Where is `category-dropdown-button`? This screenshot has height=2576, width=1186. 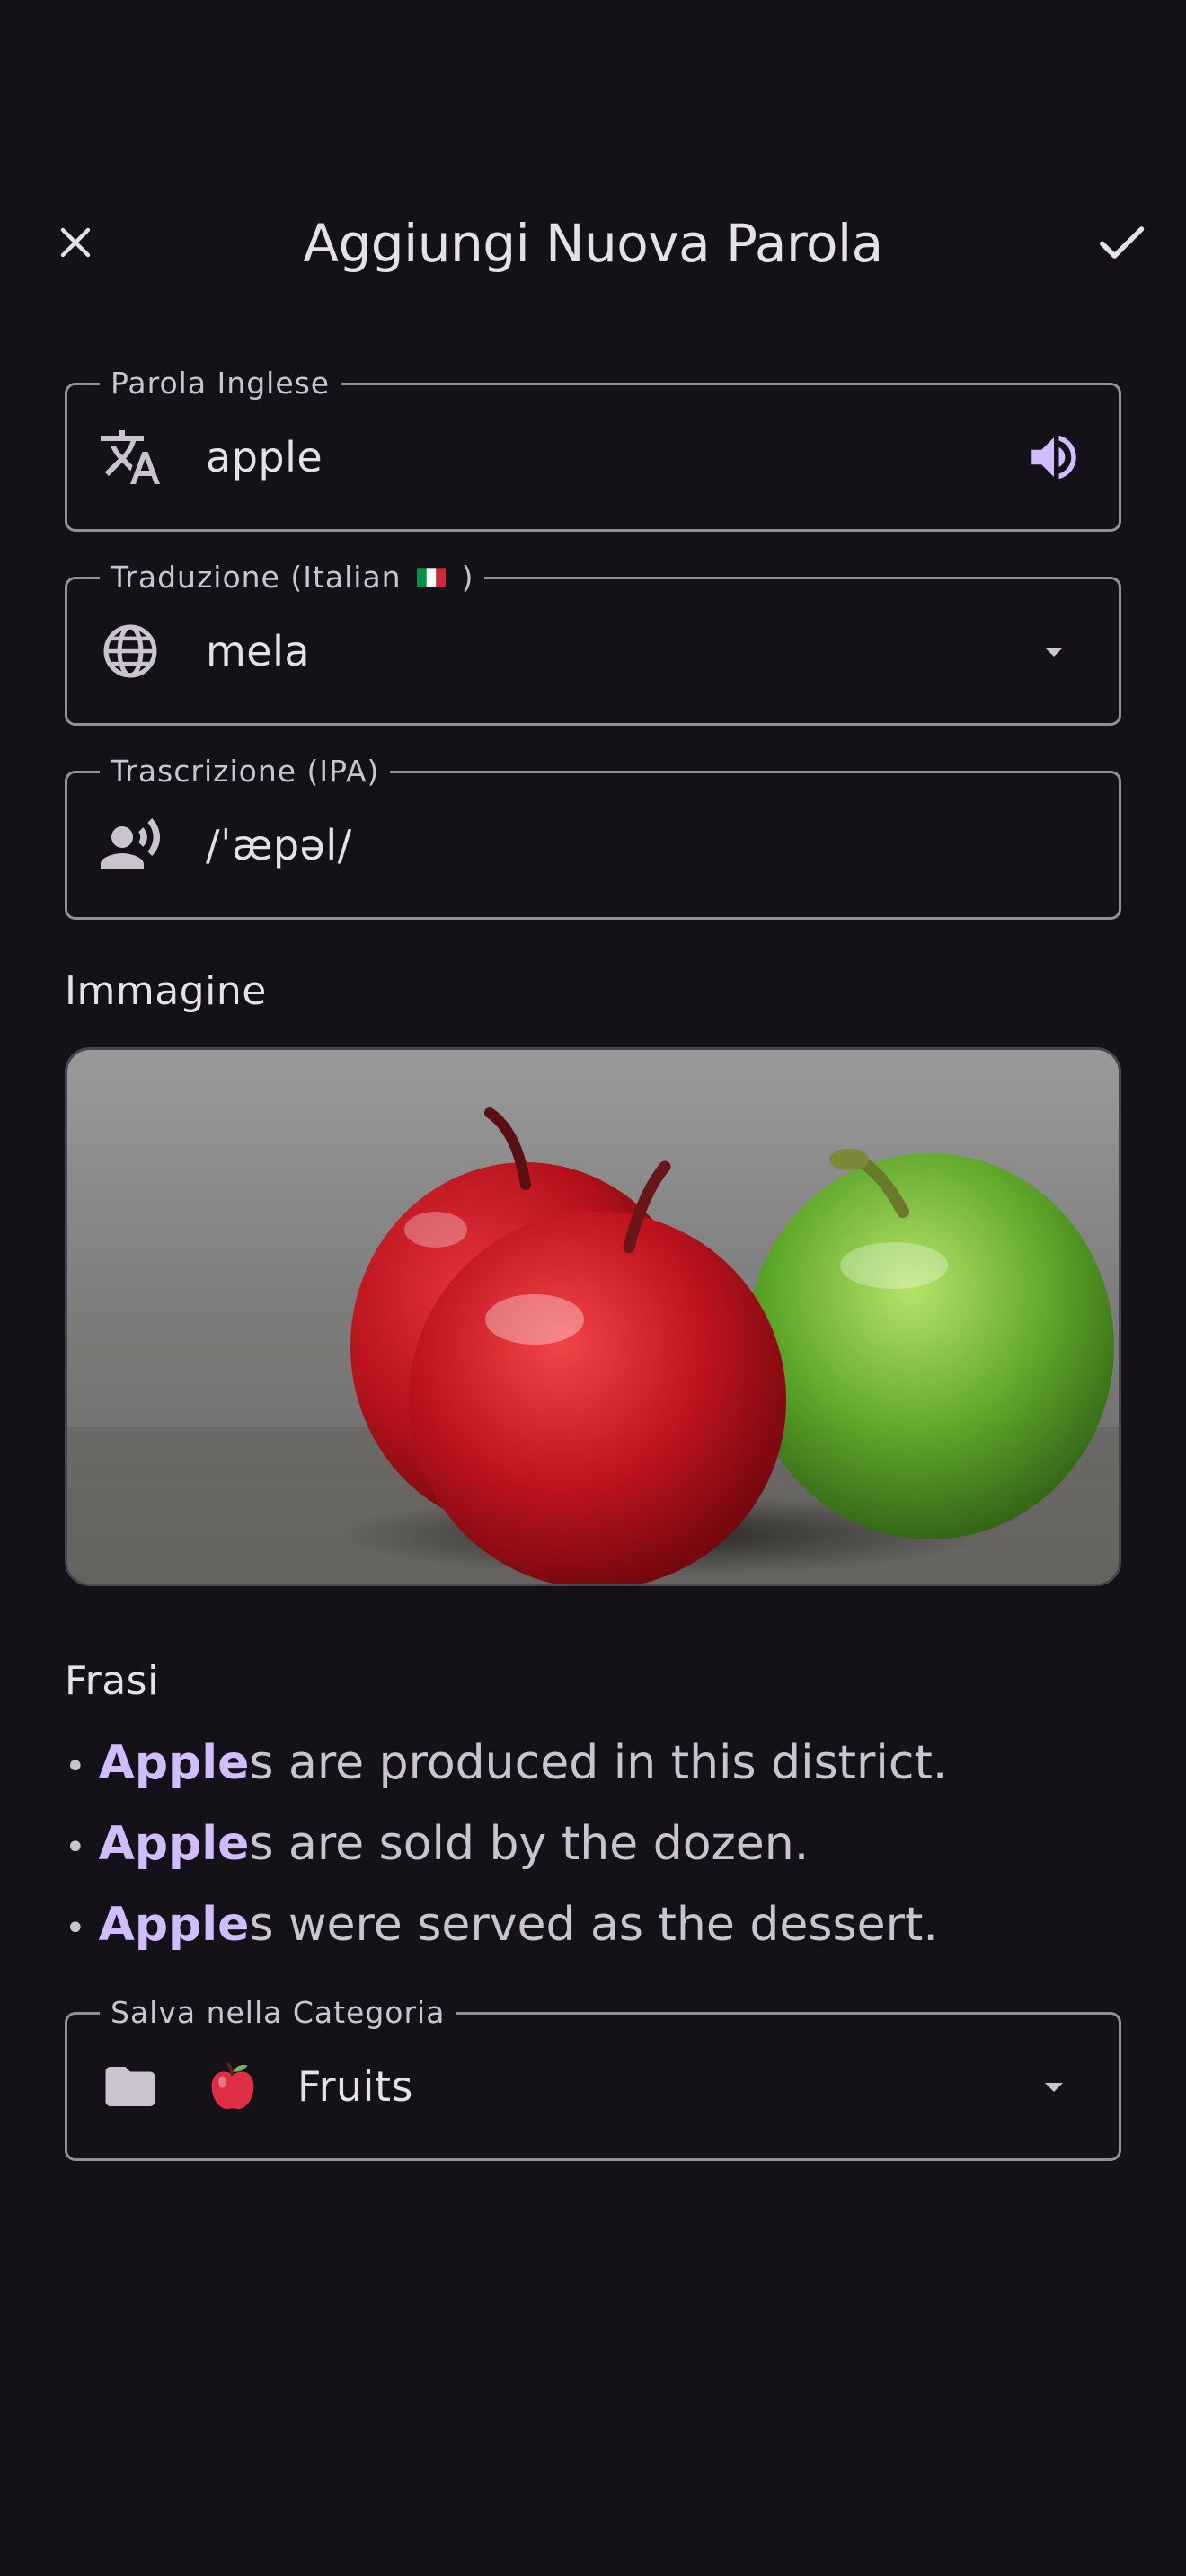
category-dropdown-button is located at coordinates (1054, 2086).